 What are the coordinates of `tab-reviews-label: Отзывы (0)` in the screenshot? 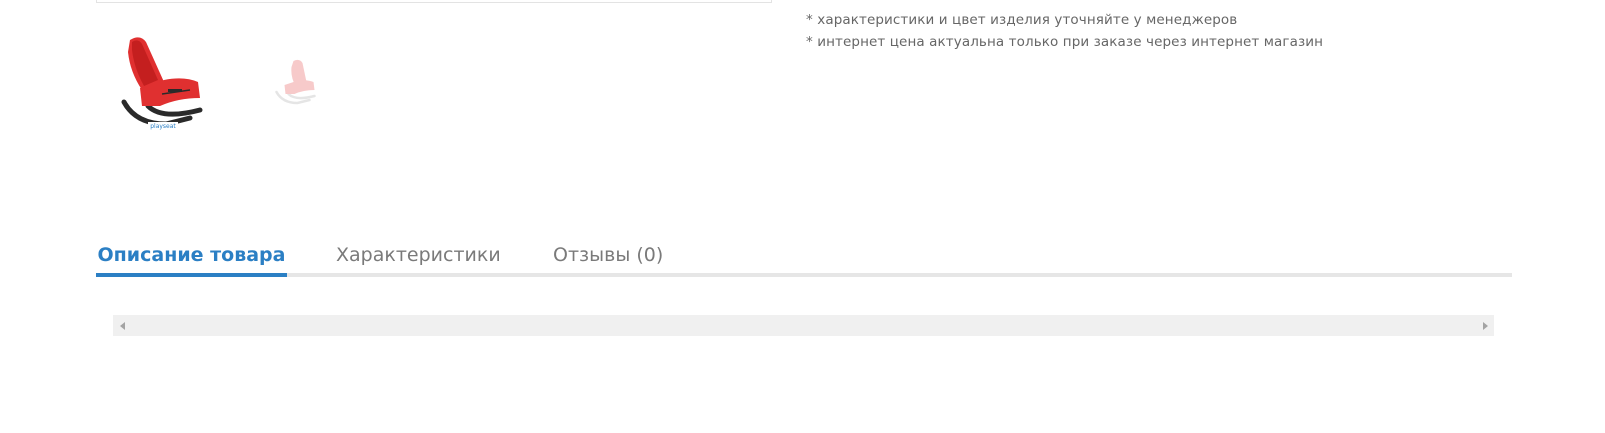 It's located at (608, 255).